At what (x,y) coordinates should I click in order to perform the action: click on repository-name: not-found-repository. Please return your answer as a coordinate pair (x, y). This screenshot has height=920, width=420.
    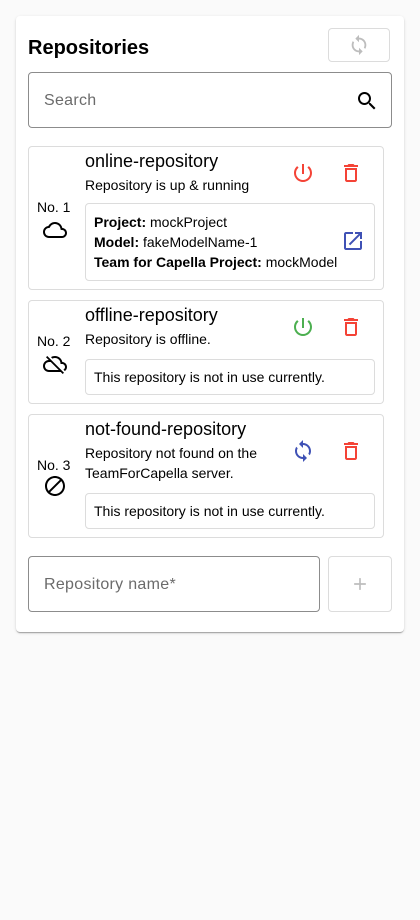
    Looking at the image, I should click on (166, 429).